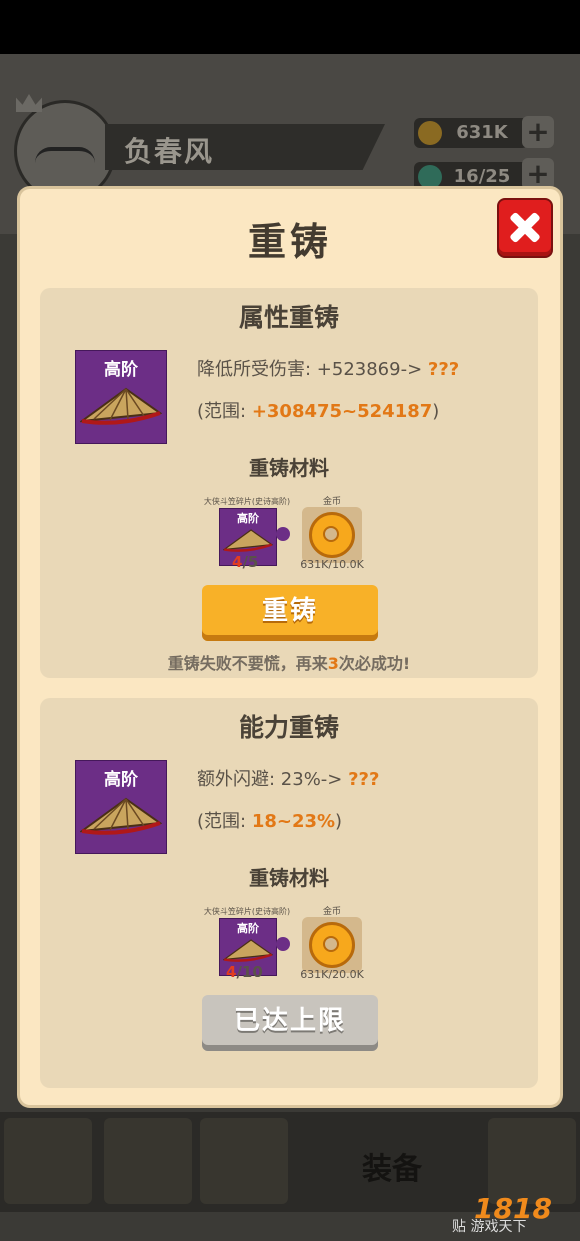  I want to click on attribute-coin-count: 631K/10.0K, so click(332, 564).